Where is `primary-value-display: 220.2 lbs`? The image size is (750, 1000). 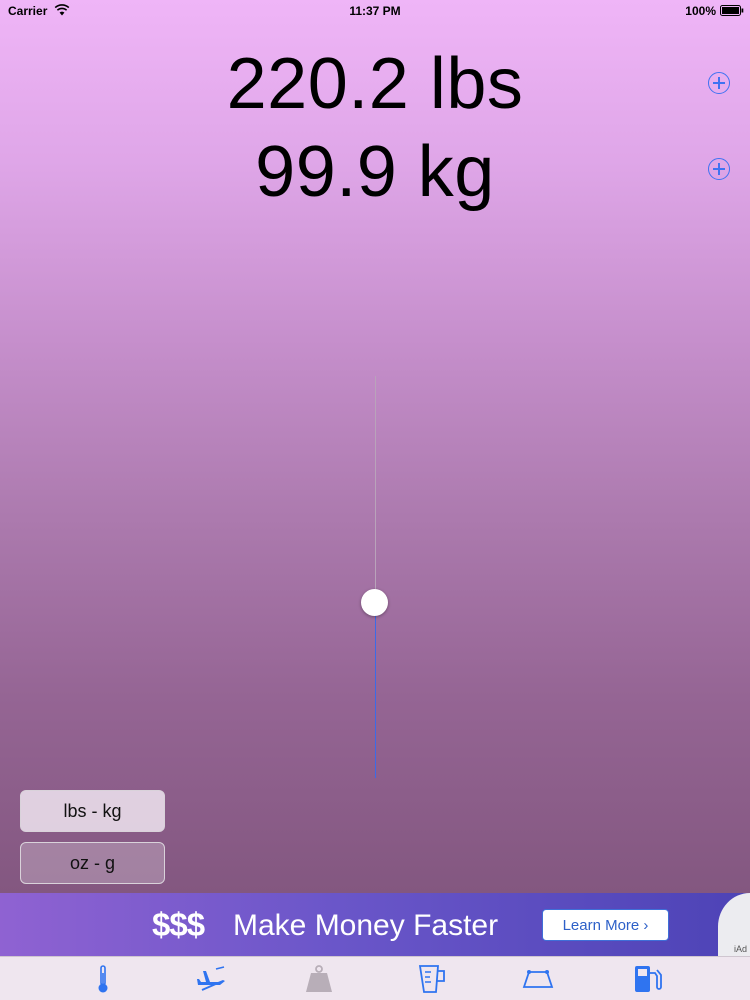
primary-value-display: 220.2 lbs is located at coordinates (375, 84).